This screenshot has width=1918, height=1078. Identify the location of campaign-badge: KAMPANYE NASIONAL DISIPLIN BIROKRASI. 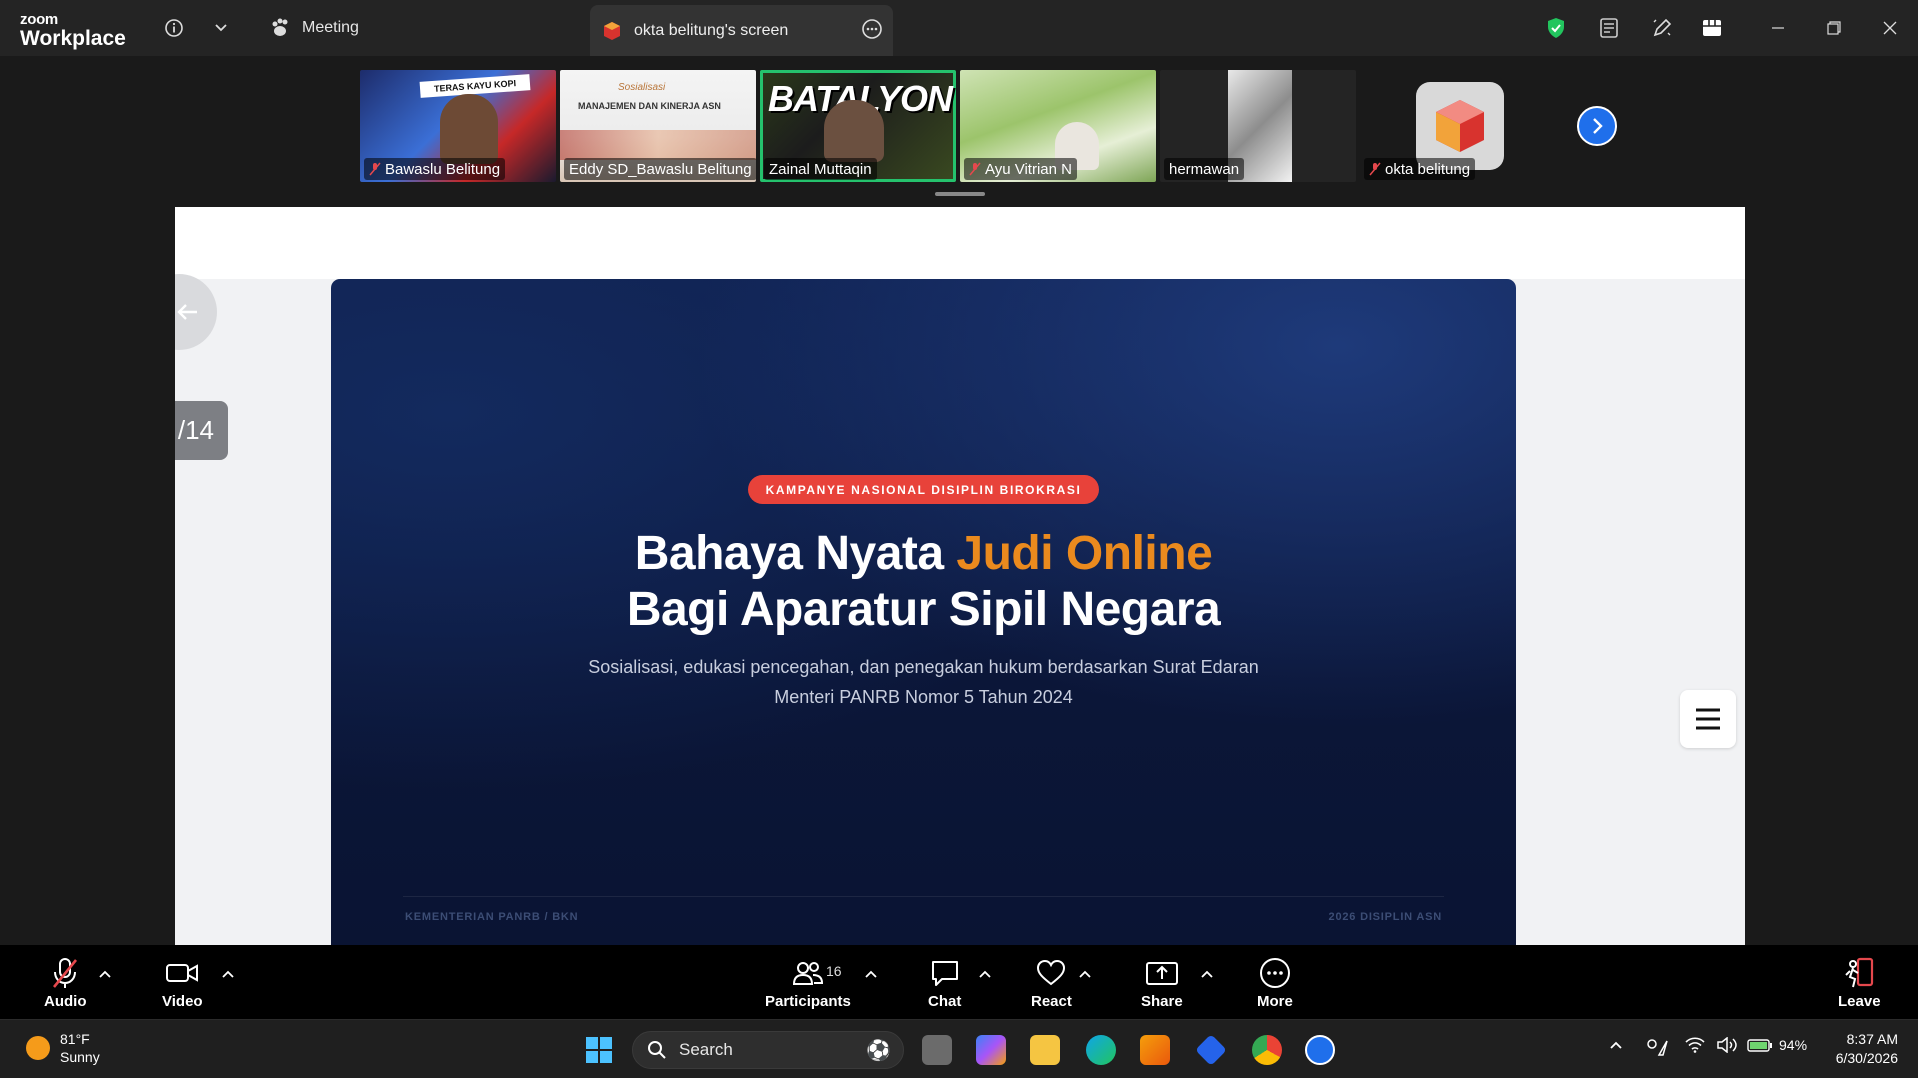
(923, 489).